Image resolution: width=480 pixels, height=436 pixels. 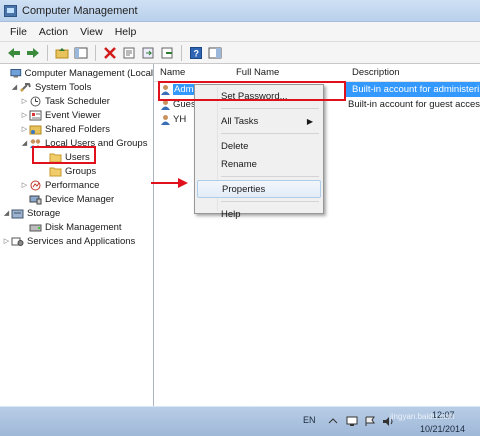 I want to click on tree-item-label: Storage, so click(x=44, y=213).